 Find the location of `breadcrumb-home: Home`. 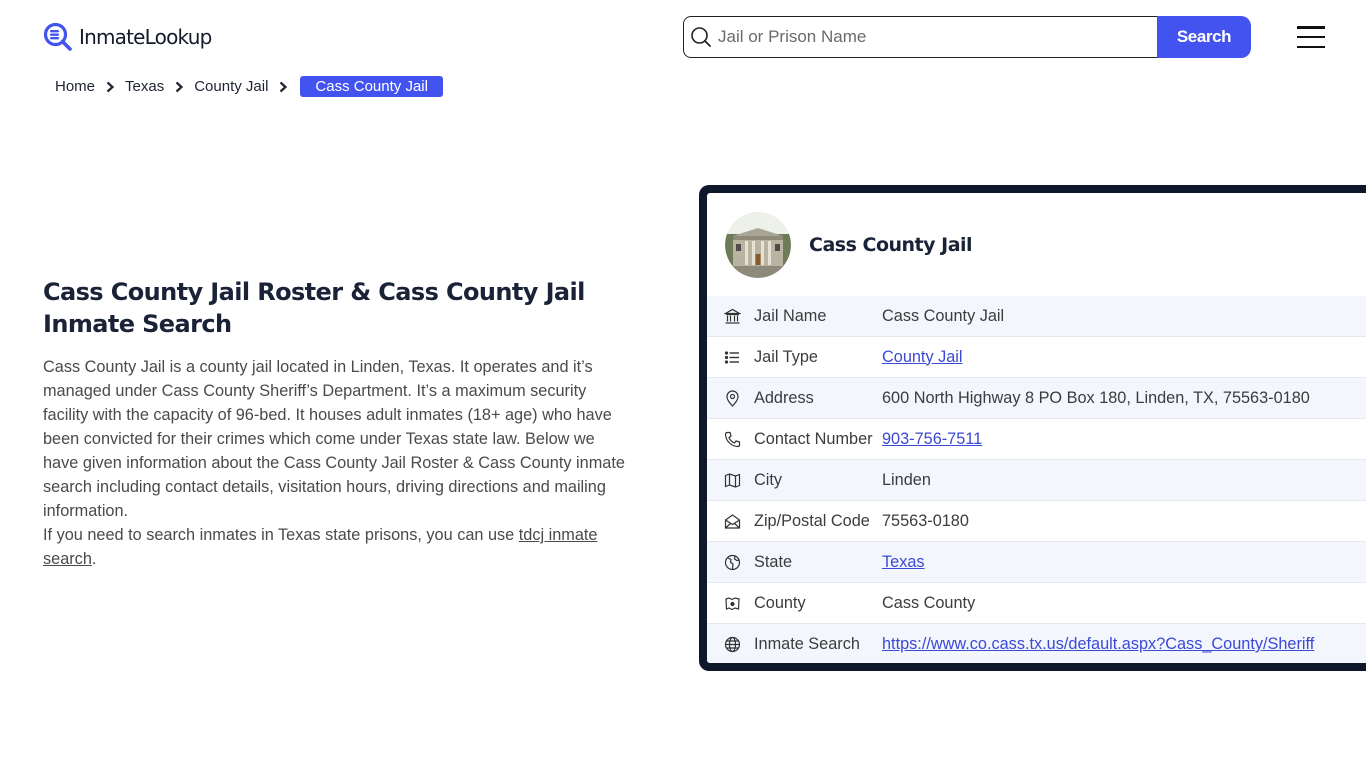

breadcrumb-home: Home is located at coordinates (75, 86).